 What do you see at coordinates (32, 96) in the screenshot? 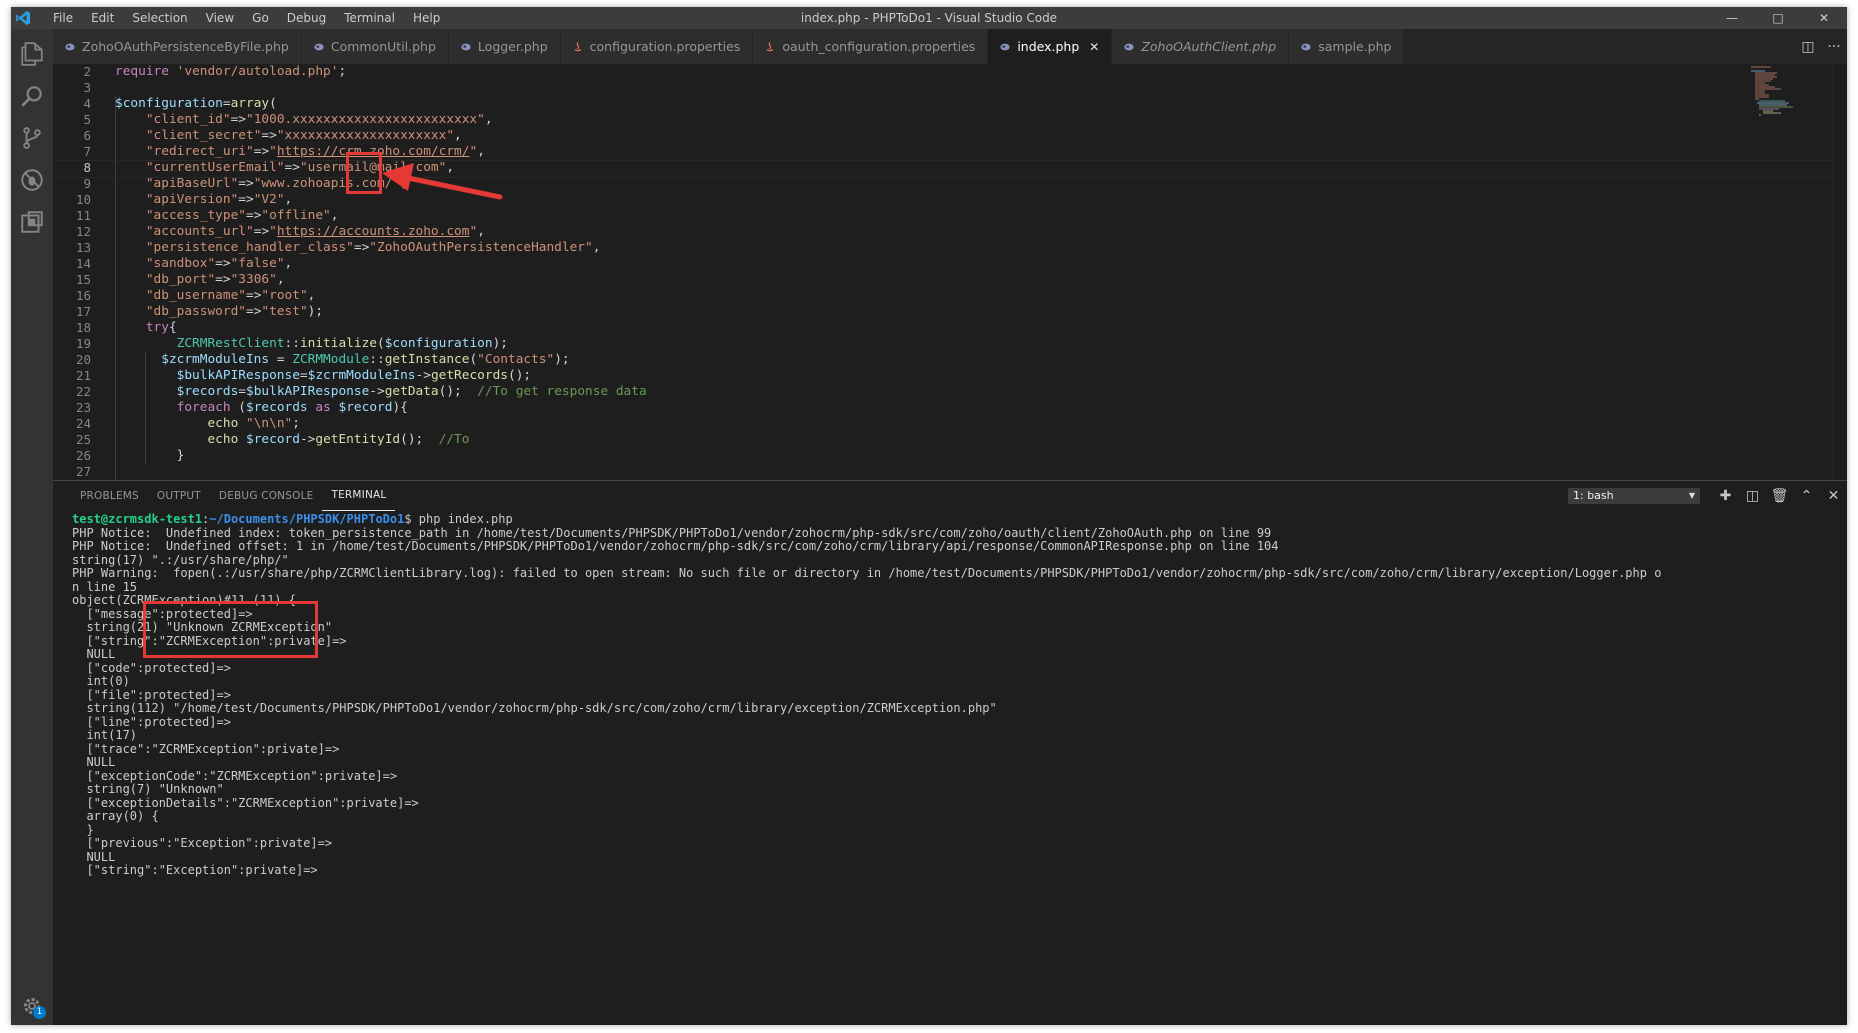
I see `search-icon` at bounding box center [32, 96].